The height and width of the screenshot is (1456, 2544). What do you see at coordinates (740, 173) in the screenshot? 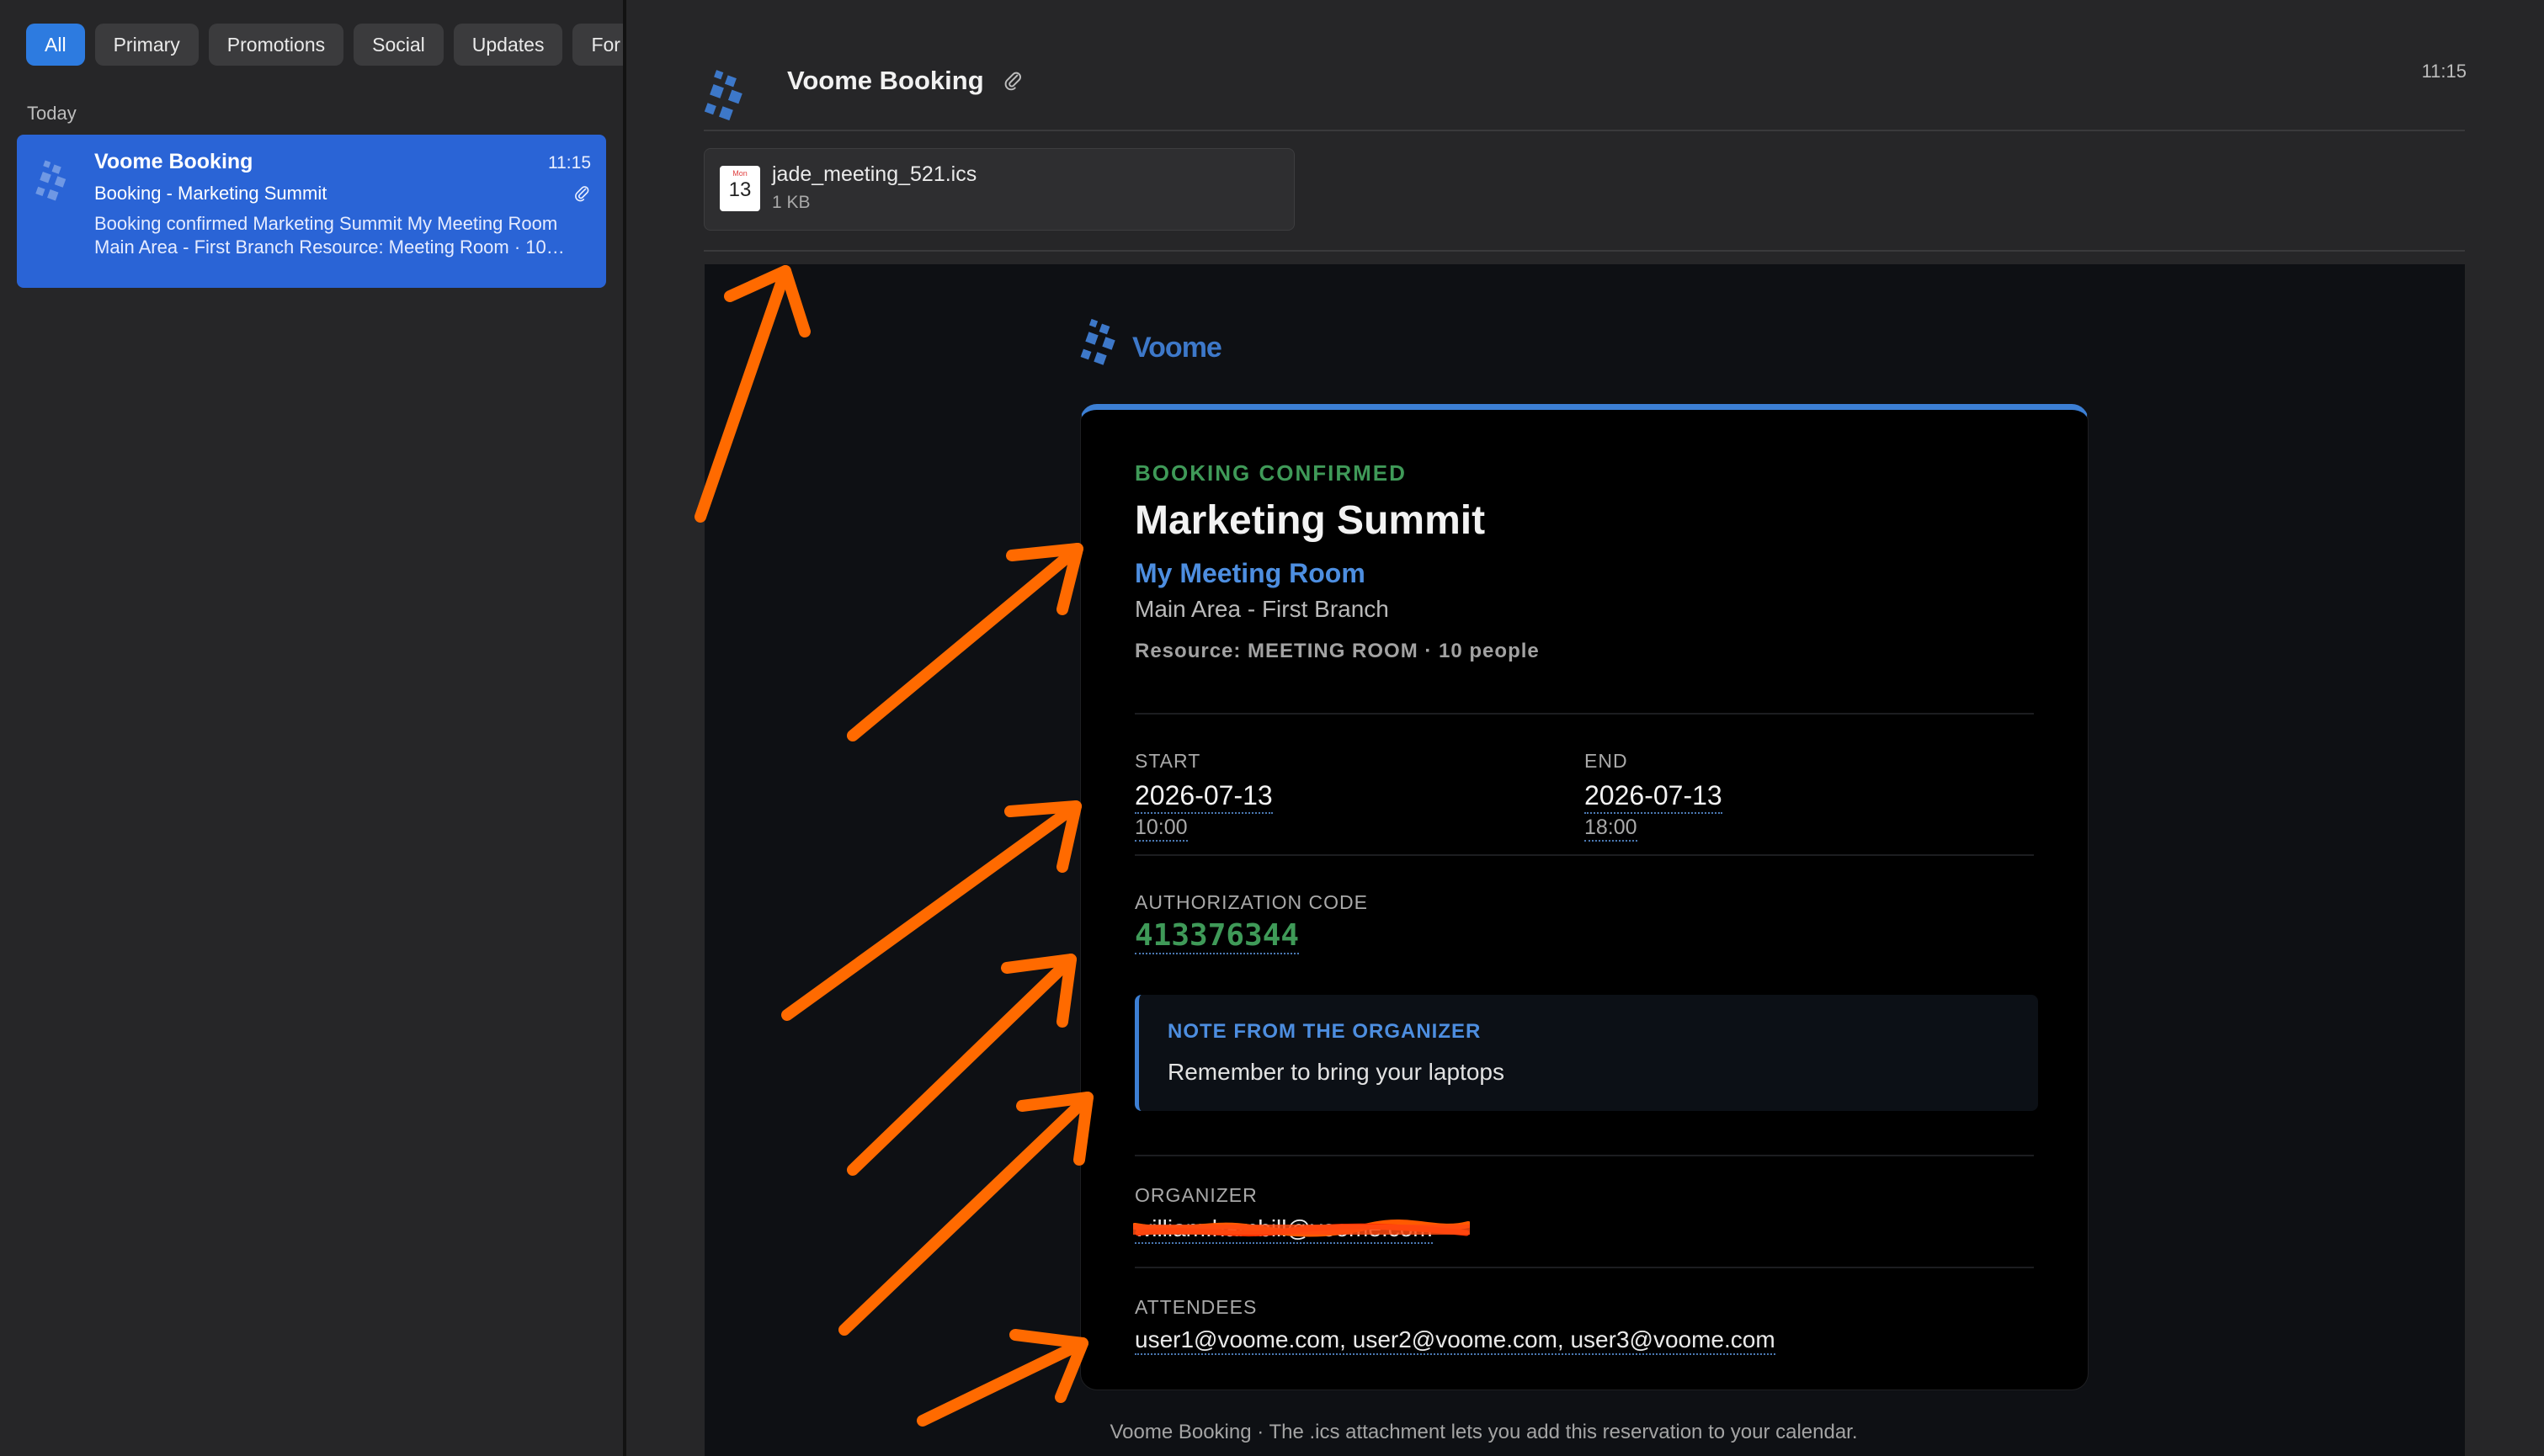
I see `calendar-icon-month: Mon` at bounding box center [740, 173].